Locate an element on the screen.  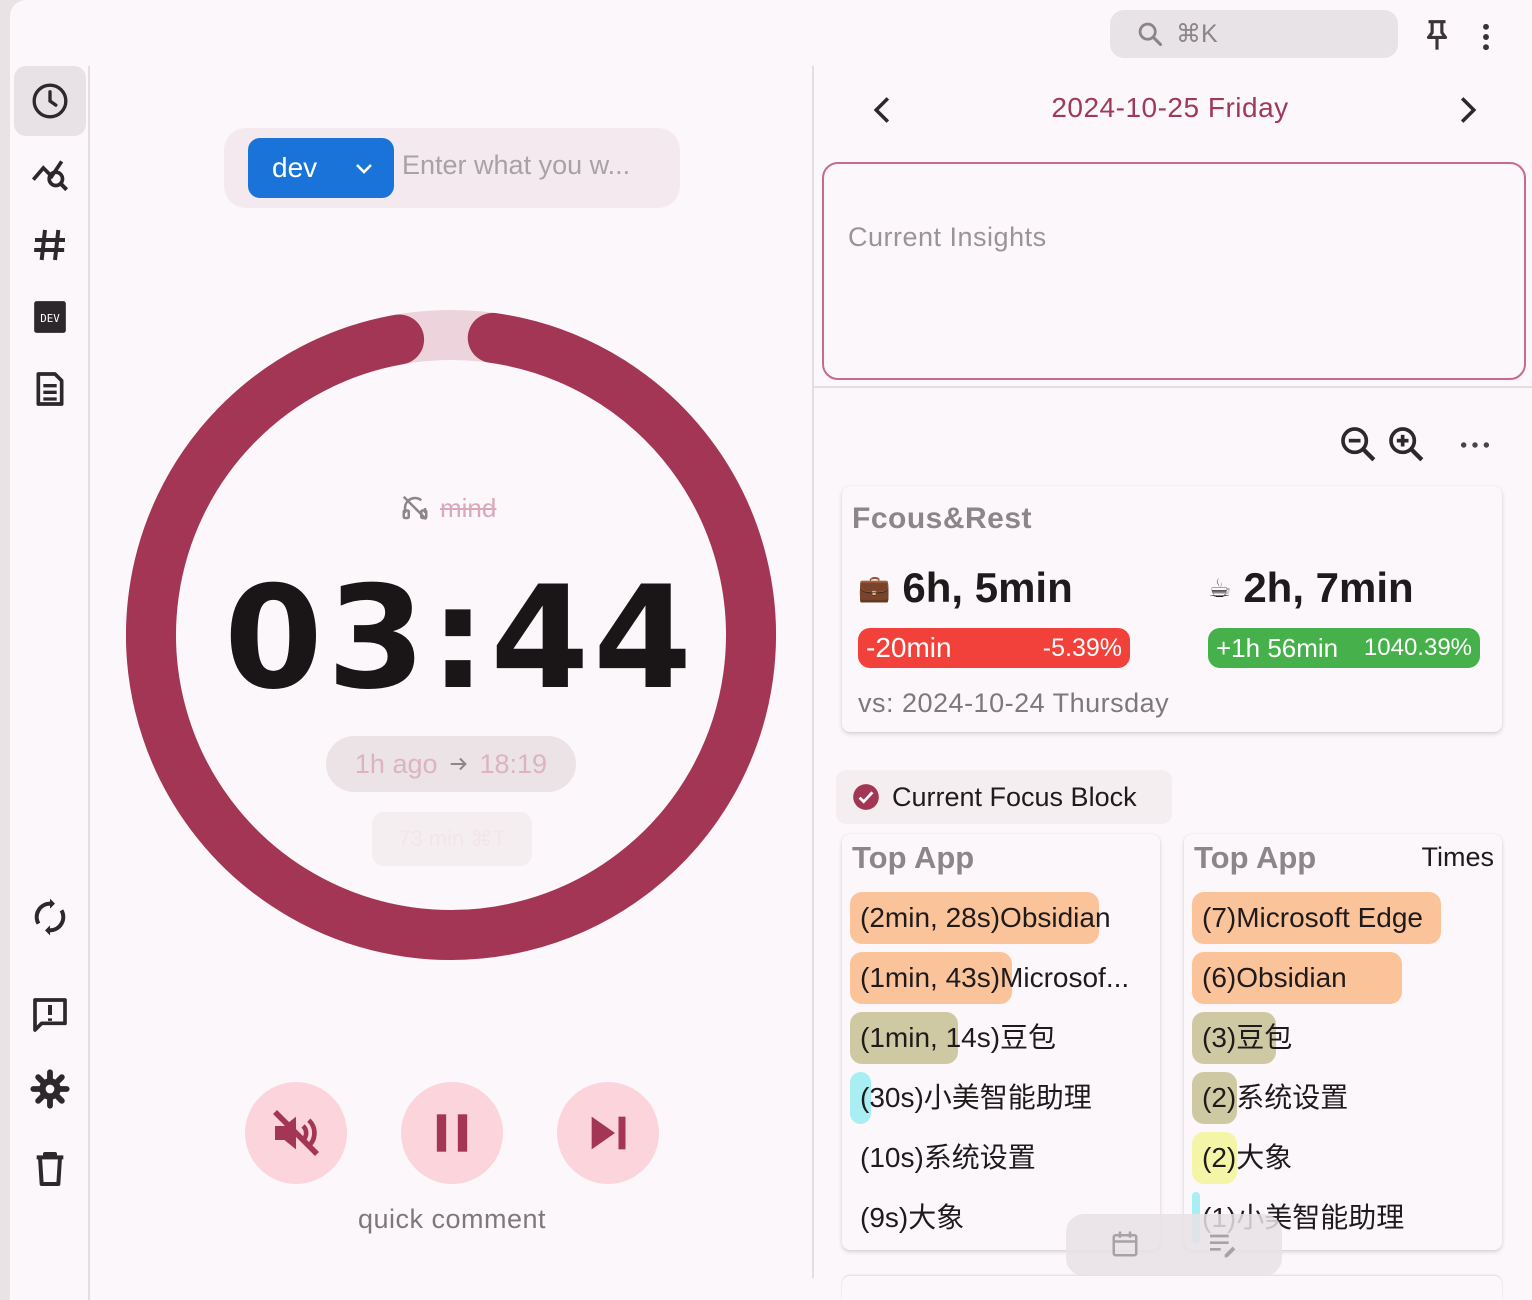
rest-total: ☕ 2h, 7min is located at coordinates (1311, 588).